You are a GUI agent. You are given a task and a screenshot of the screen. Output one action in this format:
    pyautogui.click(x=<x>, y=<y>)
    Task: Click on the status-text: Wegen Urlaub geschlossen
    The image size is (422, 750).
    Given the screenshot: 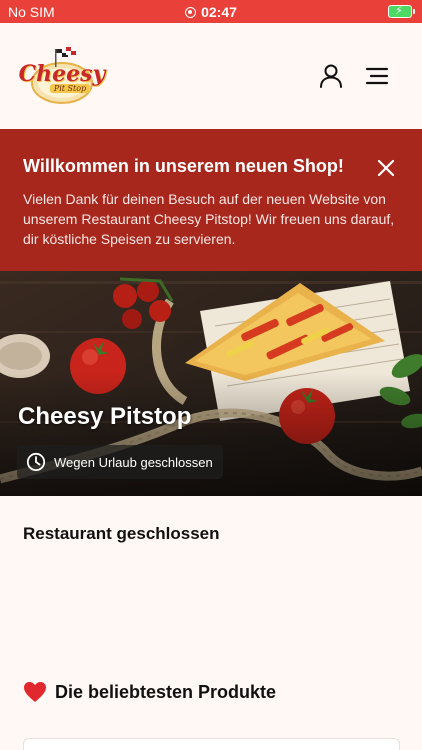 What is the action you would take?
    pyautogui.click(x=133, y=462)
    